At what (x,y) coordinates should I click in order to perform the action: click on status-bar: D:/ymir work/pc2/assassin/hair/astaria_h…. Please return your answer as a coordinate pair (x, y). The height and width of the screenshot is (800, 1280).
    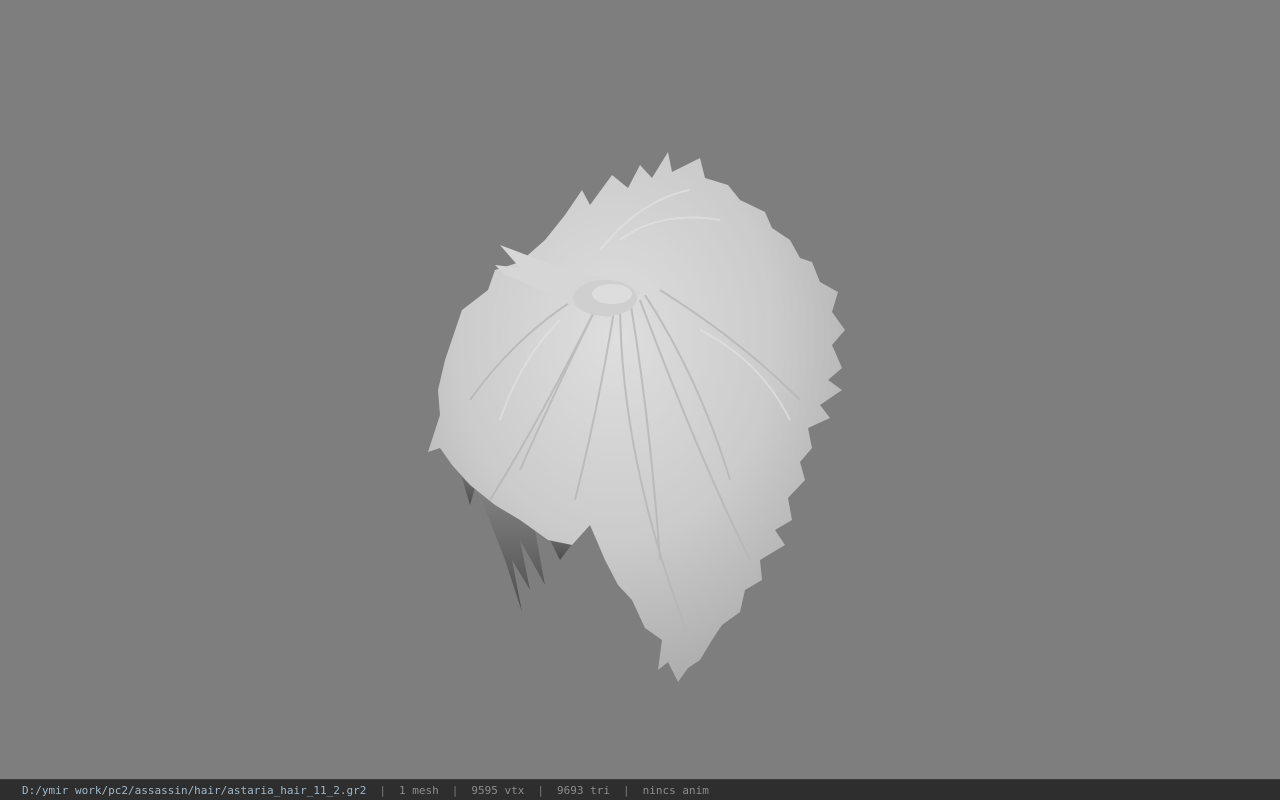
    Looking at the image, I should click on (640, 789).